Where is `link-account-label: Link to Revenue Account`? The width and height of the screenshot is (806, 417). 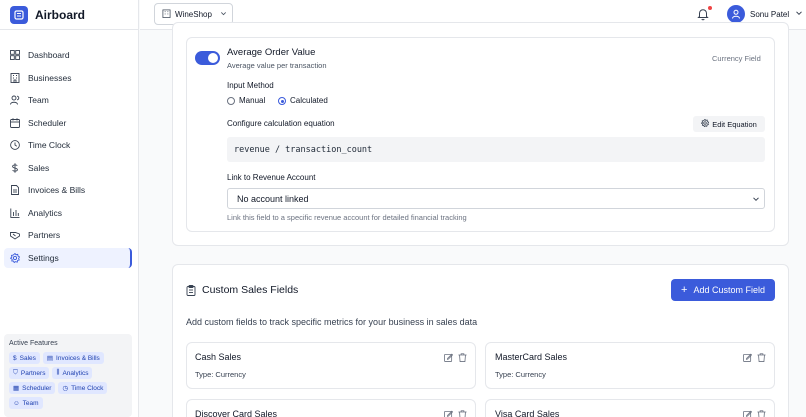 link-account-label: Link to Revenue Account is located at coordinates (271, 177).